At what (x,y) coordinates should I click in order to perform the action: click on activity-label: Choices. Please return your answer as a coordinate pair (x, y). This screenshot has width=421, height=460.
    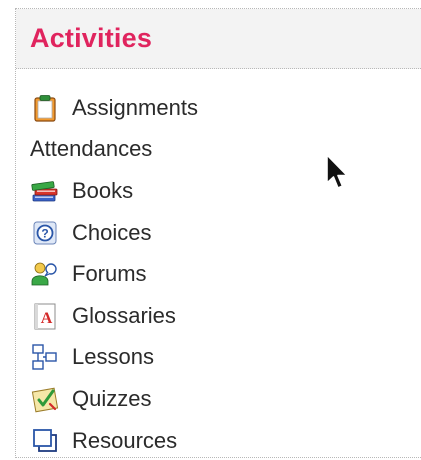
    Looking at the image, I should click on (112, 232).